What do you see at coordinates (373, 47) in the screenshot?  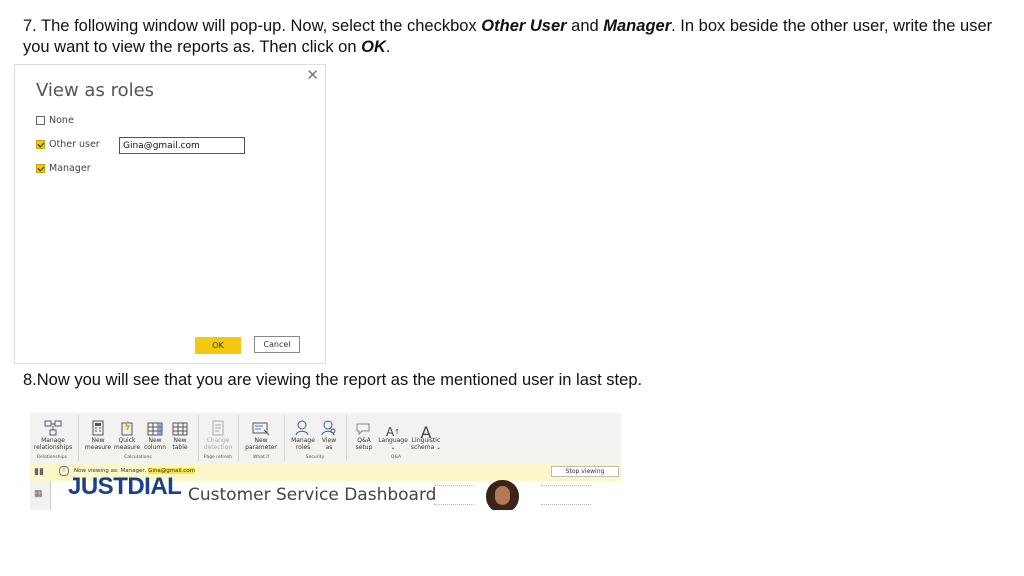 I see `ok-emphasis: OK` at bounding box center [373, 47].